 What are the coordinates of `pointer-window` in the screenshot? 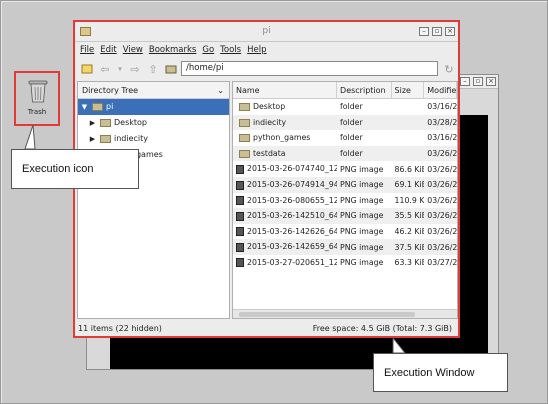 It's located at (399, 345).